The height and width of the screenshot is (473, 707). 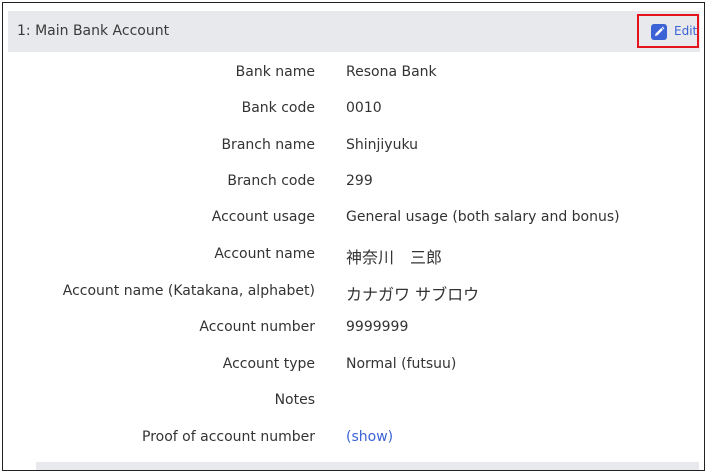 What do you see at coordinates (391, 72) in the screenshot?
I see `field-value: Resona Bank` at bounding box center [391, 72].